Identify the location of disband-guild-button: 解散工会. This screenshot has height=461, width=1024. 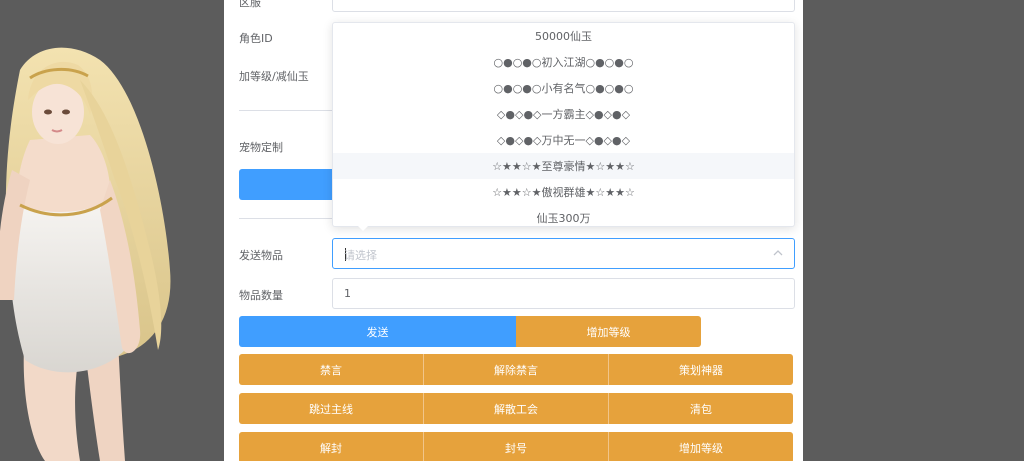
(516, 408).